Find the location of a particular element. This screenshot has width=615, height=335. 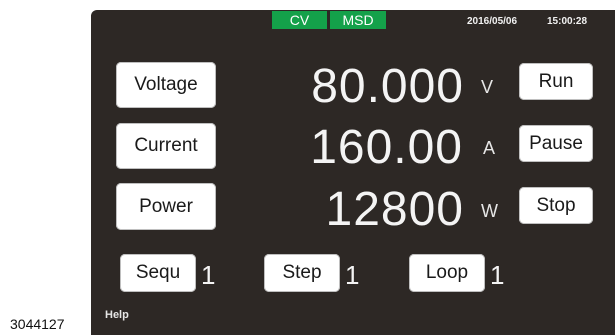

loop-button: Loop is located at coordinates (447, 273).